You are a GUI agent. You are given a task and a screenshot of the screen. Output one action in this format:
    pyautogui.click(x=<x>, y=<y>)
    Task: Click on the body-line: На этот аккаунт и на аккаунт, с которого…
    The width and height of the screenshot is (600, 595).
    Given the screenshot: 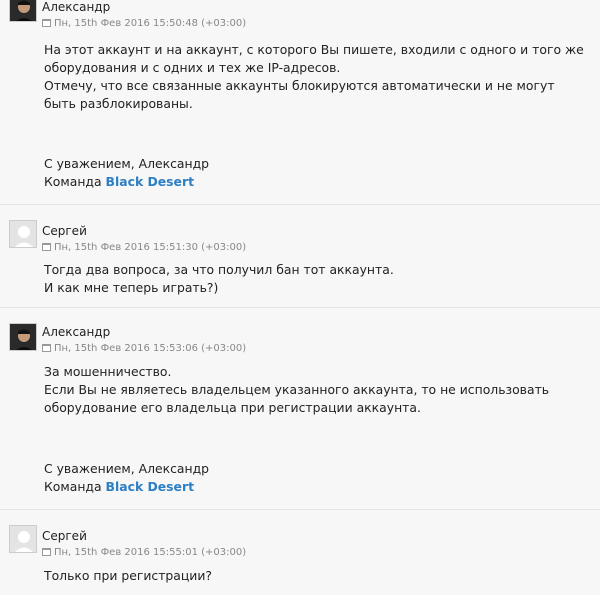 What is the action you would take?
    pyautogui.click(x=314, y=49)
    